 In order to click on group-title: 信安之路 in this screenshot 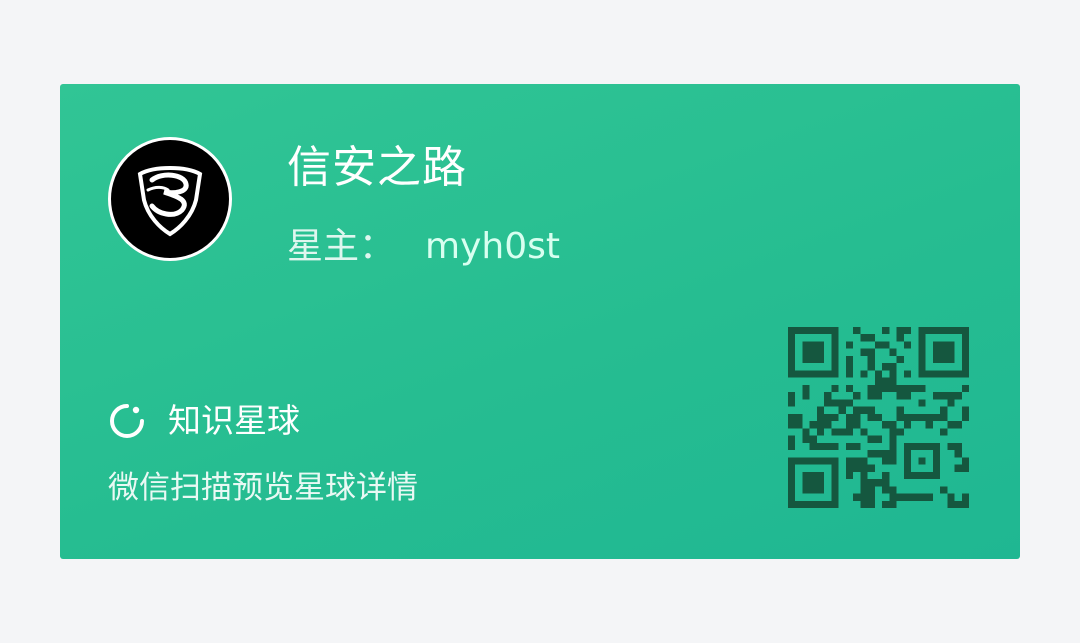, I will do `click(377, 167)`.